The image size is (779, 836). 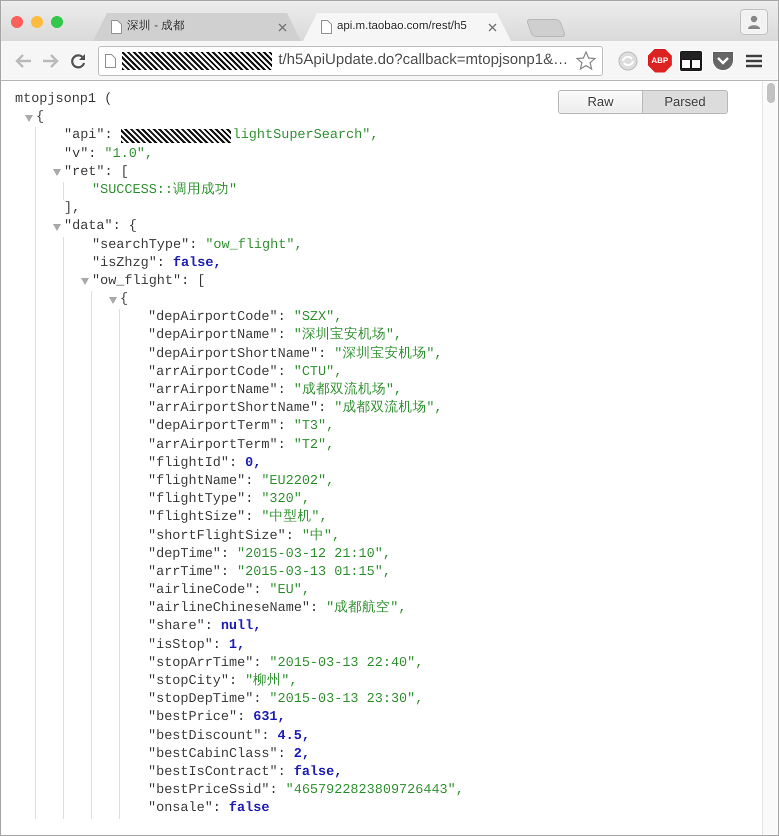 What do you see at coordinates (241, 627) in the screenshot?
I see `json-value: null,` at bounding box center [241, 627].